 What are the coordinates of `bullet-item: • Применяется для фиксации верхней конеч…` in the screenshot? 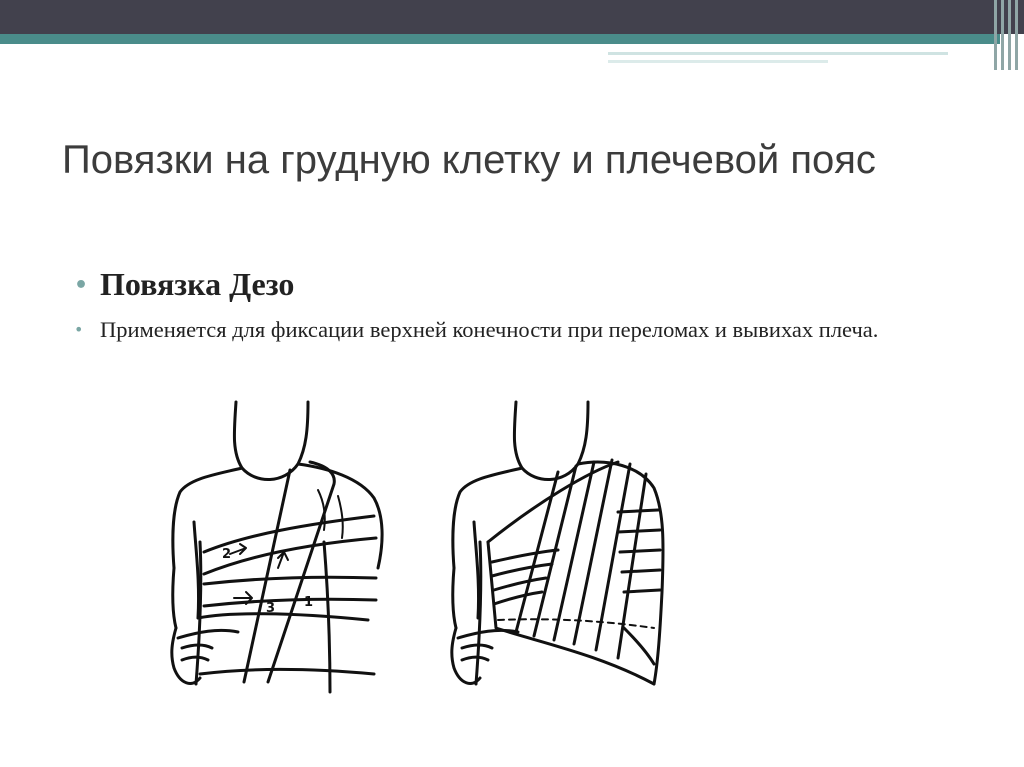 It's located at (524, 329).